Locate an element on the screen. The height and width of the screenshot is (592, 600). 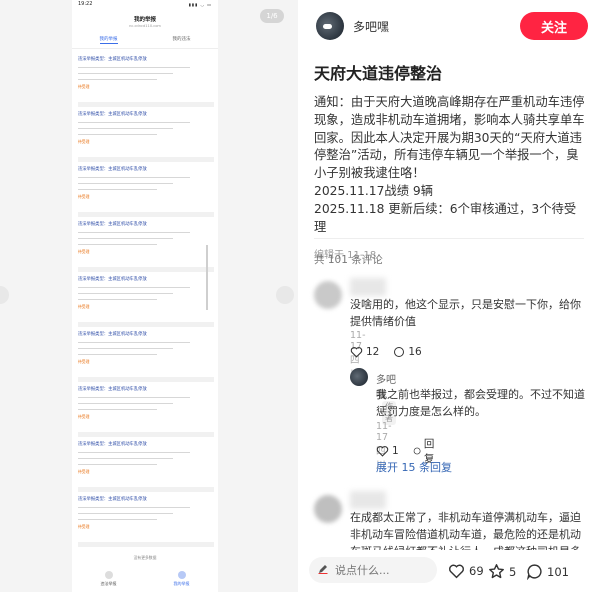
phone-url: nc.cdncd110.com is located at coordinates (145, 26).